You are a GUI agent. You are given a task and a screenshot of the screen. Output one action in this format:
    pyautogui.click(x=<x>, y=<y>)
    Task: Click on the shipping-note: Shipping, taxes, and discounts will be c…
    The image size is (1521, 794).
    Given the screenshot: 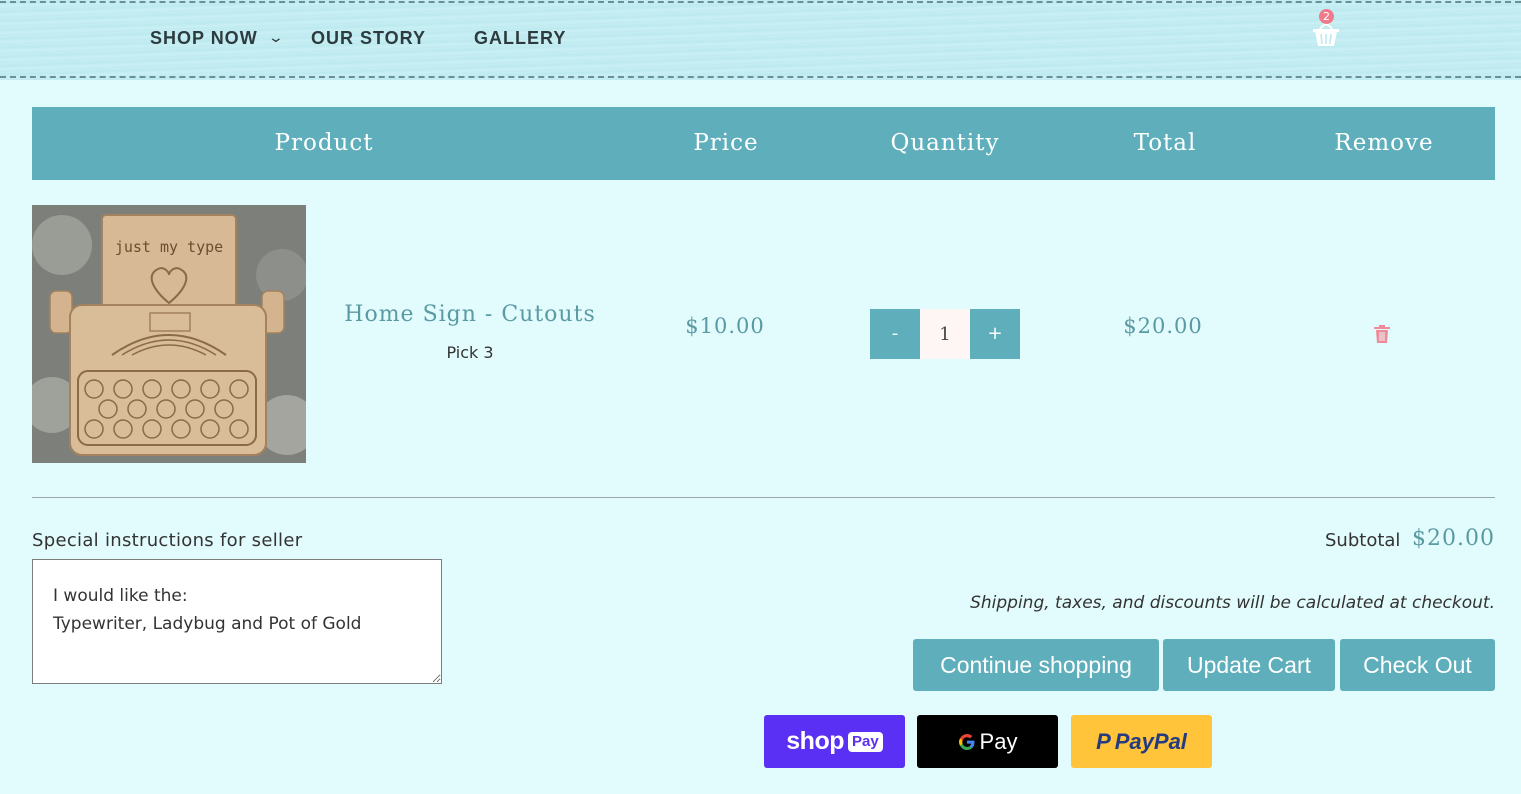 What is the action you would take?
    pyautogui.click(x=1232, y=603)
    